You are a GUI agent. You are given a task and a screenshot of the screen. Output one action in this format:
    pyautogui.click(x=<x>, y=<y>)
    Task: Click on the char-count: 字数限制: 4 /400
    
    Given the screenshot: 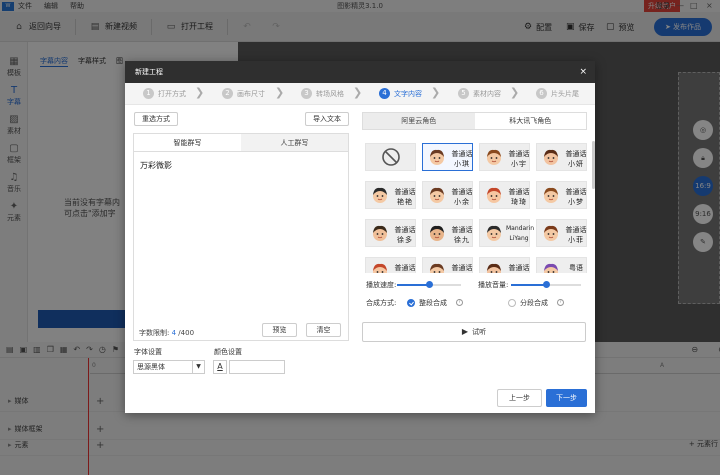 What is the action you would take?
    pyautogui.click(x=167, y=333)
    